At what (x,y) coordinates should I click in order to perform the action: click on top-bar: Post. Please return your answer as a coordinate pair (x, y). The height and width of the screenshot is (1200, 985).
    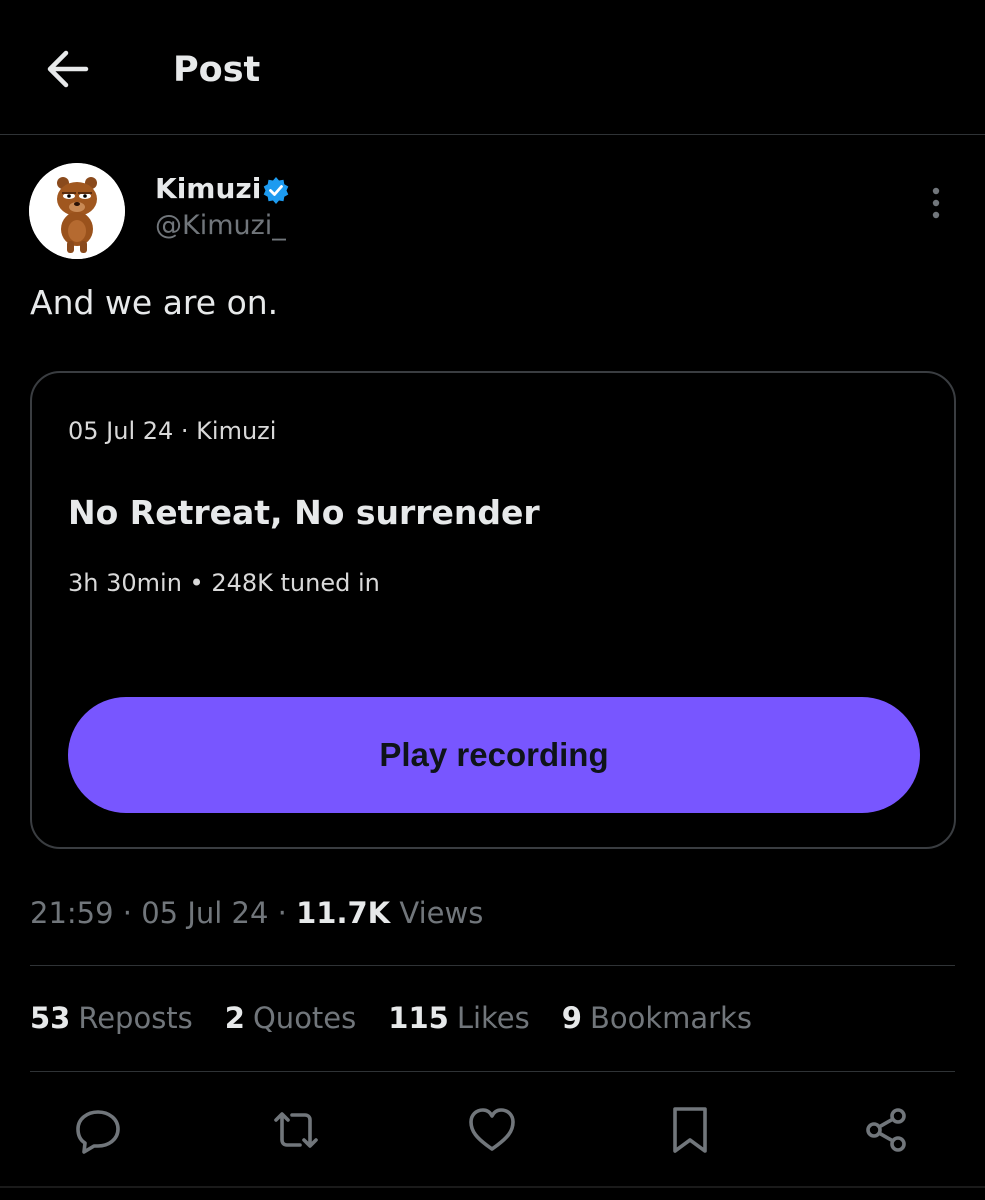
    Looking at the image, I should click on (492, 67).